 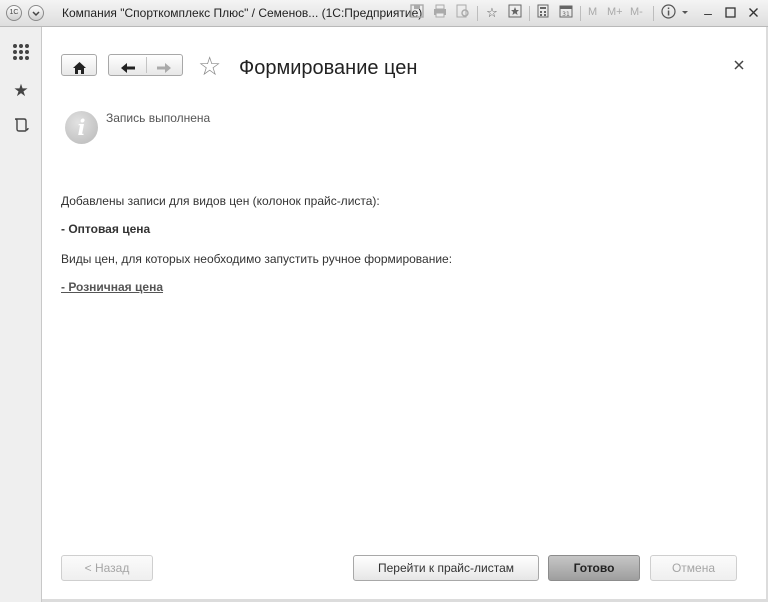 What do you see at coordinates (515, 13) in the screenshot?
I see `bookmark-icon` at bounding box center [515, 13].